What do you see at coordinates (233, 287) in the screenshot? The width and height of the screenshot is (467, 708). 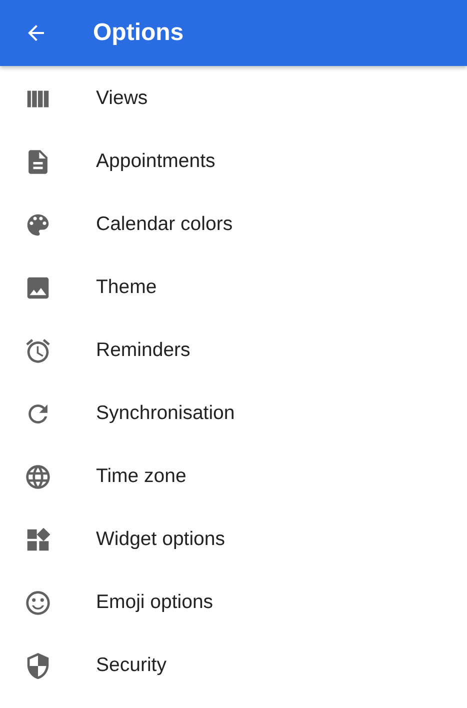 I see `menu-item: Theme` at bounding box center [233, 287].